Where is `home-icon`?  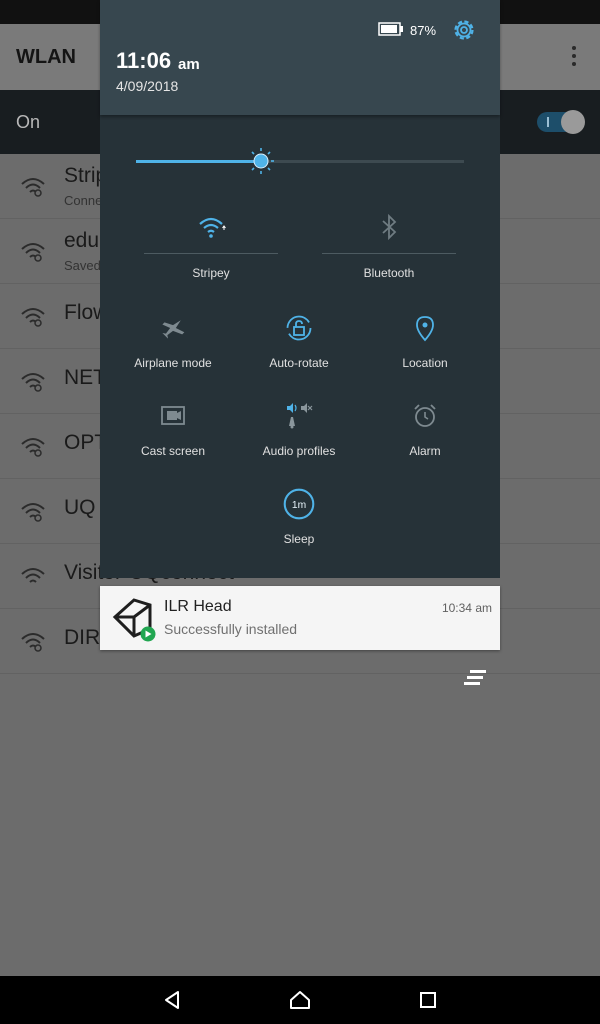
home-icon is located at coordinates (300, 1000).